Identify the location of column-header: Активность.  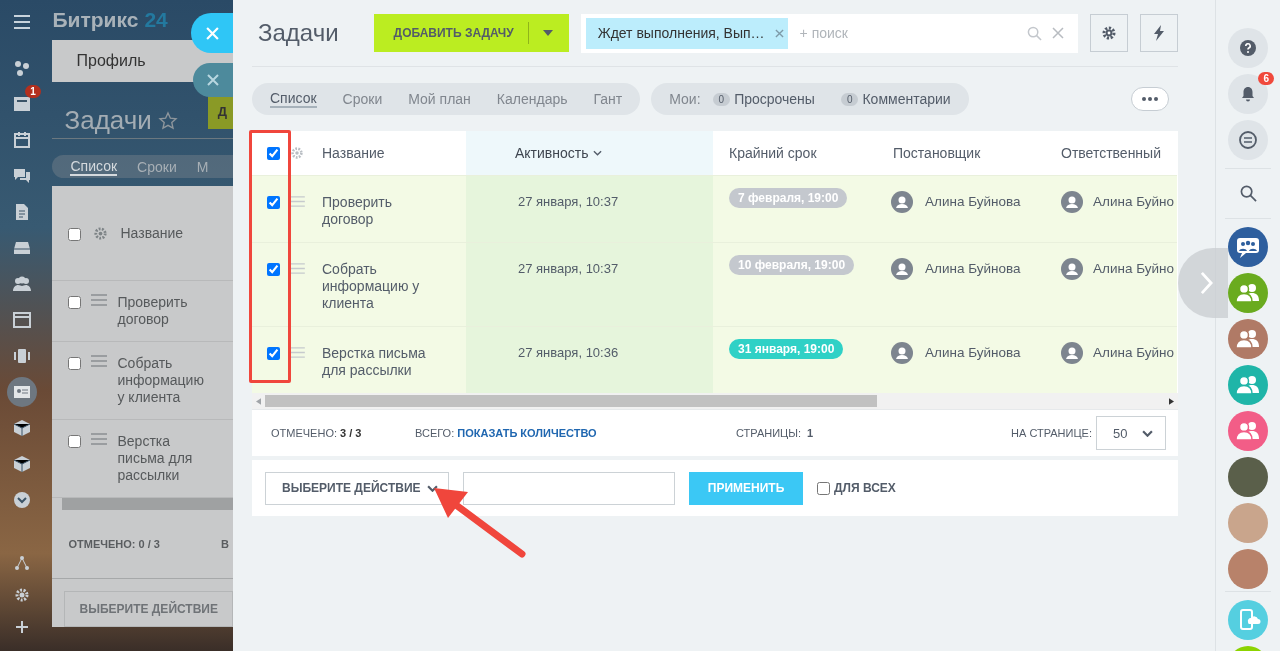
(552, 153).